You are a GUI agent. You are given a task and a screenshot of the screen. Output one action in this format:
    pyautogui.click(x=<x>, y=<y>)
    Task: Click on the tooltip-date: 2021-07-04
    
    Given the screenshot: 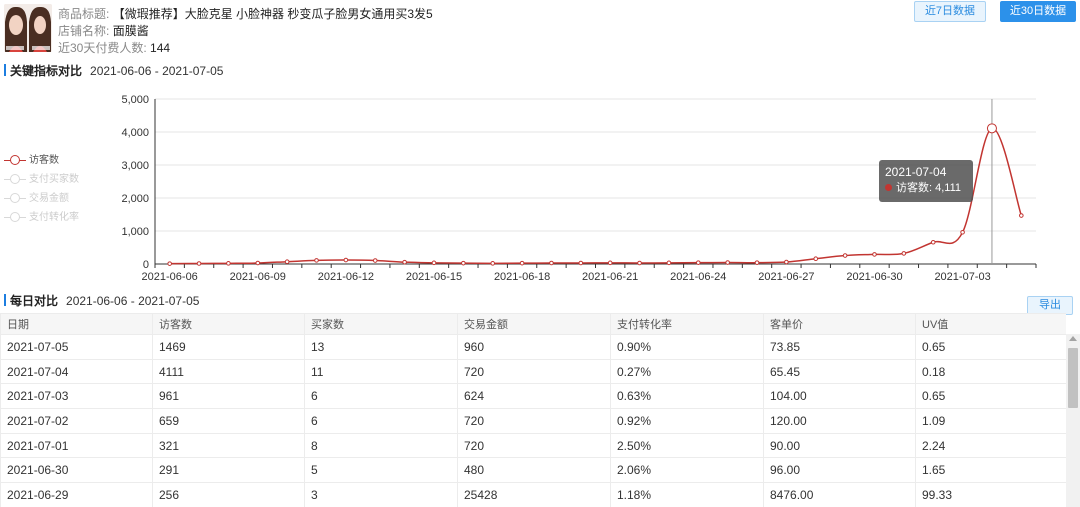 What is the action you would take?
    pyautogui.click(x=916, y=172)
    